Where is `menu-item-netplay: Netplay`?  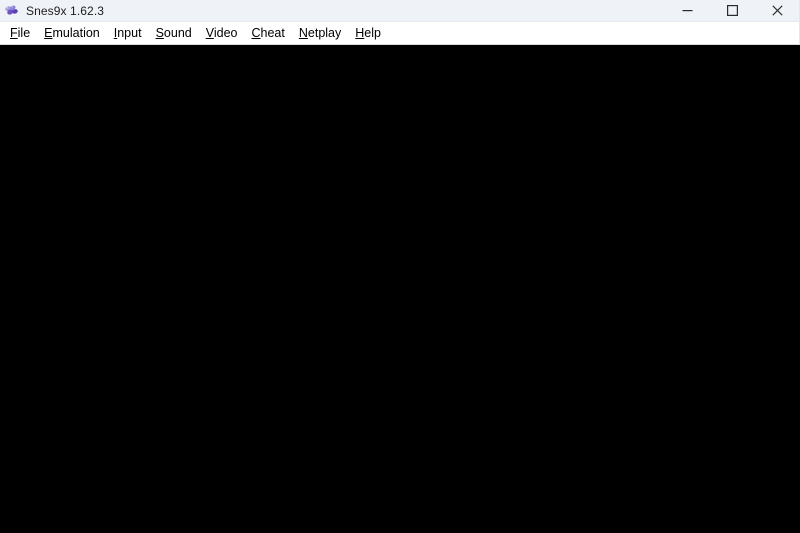 menu-item-netplay: Netplay is located at coordinates (320, 33).